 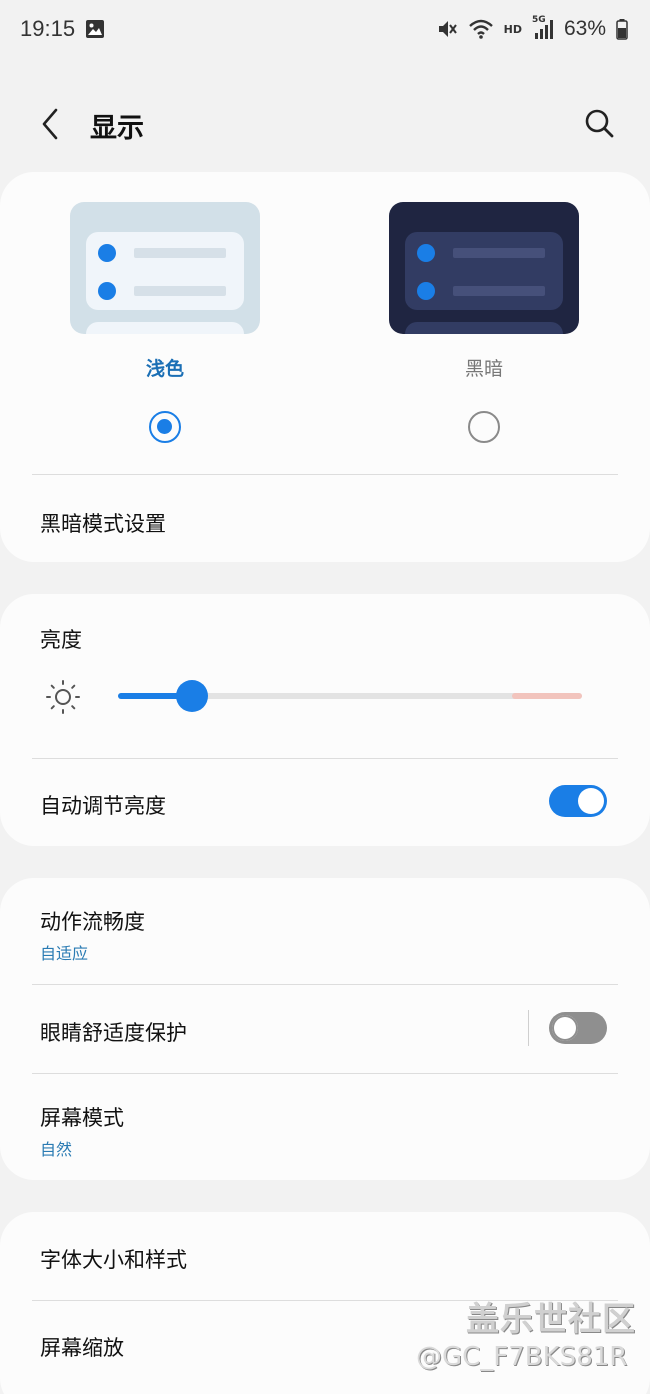 What do you see at coordinates (484, 268) in the screenshot?
I see `dark-theme-preview` at bounding box center [484, 268].